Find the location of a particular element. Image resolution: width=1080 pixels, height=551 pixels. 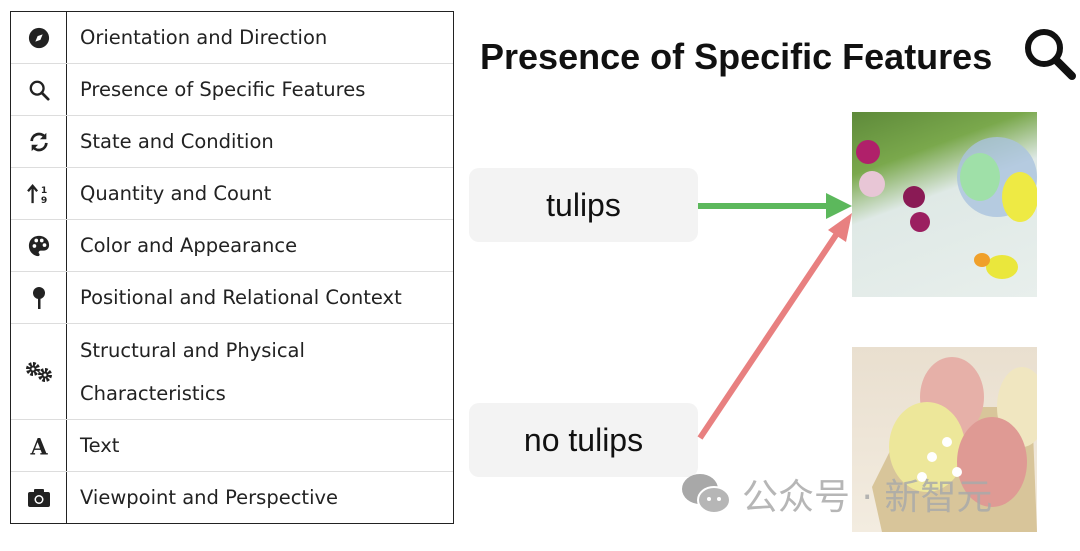

watermark-text: 公众号 · 新智元 is located at coordinates (867, 497).